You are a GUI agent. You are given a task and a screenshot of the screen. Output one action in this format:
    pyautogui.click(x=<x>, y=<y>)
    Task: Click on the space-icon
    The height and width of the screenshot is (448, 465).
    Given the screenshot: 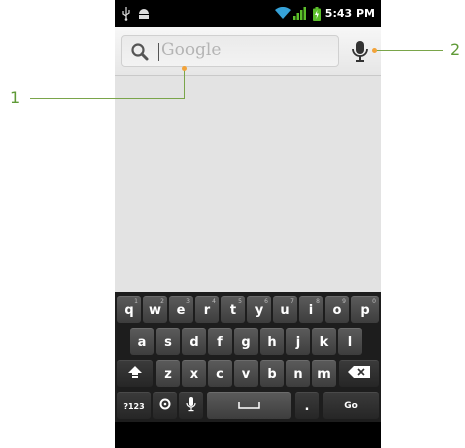 What is the action you would take?
    pyautogui.click(x=249, y=406)
    